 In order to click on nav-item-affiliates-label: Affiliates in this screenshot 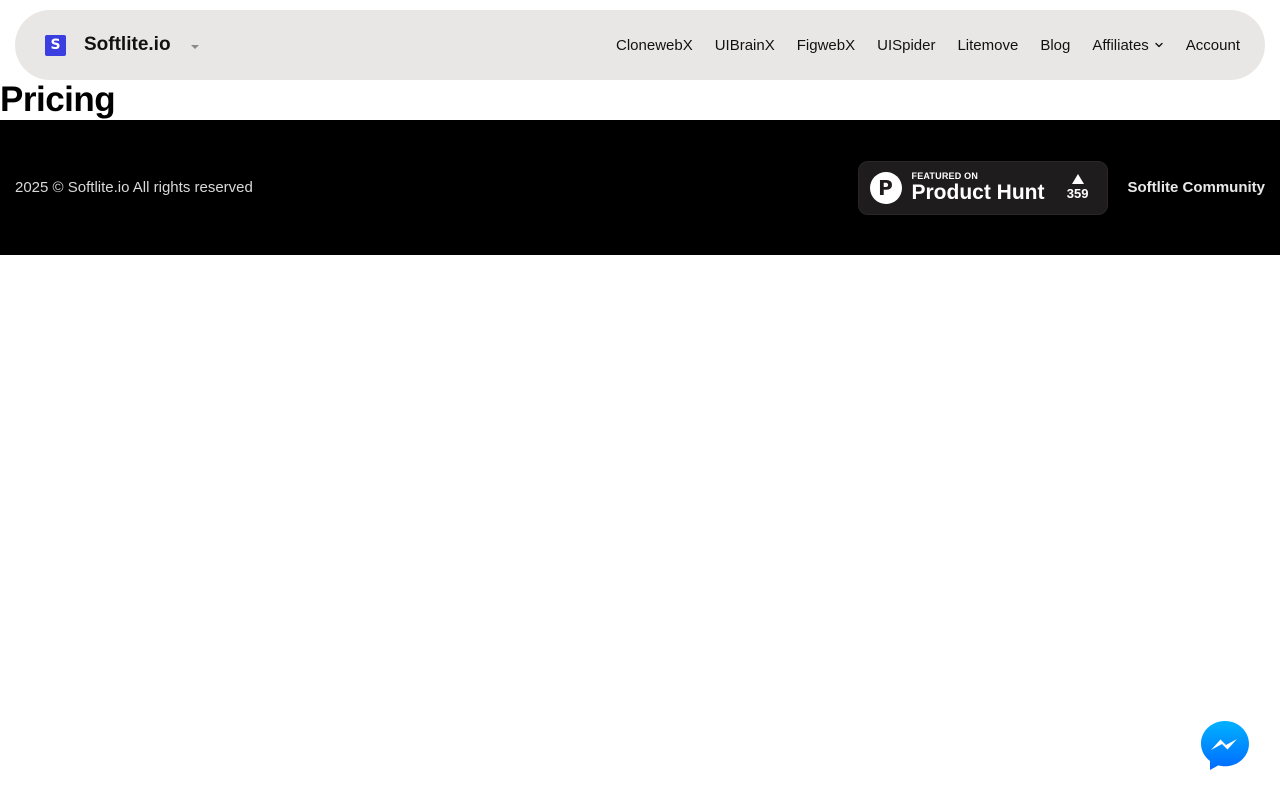, I will do `click(1120, 45)`.